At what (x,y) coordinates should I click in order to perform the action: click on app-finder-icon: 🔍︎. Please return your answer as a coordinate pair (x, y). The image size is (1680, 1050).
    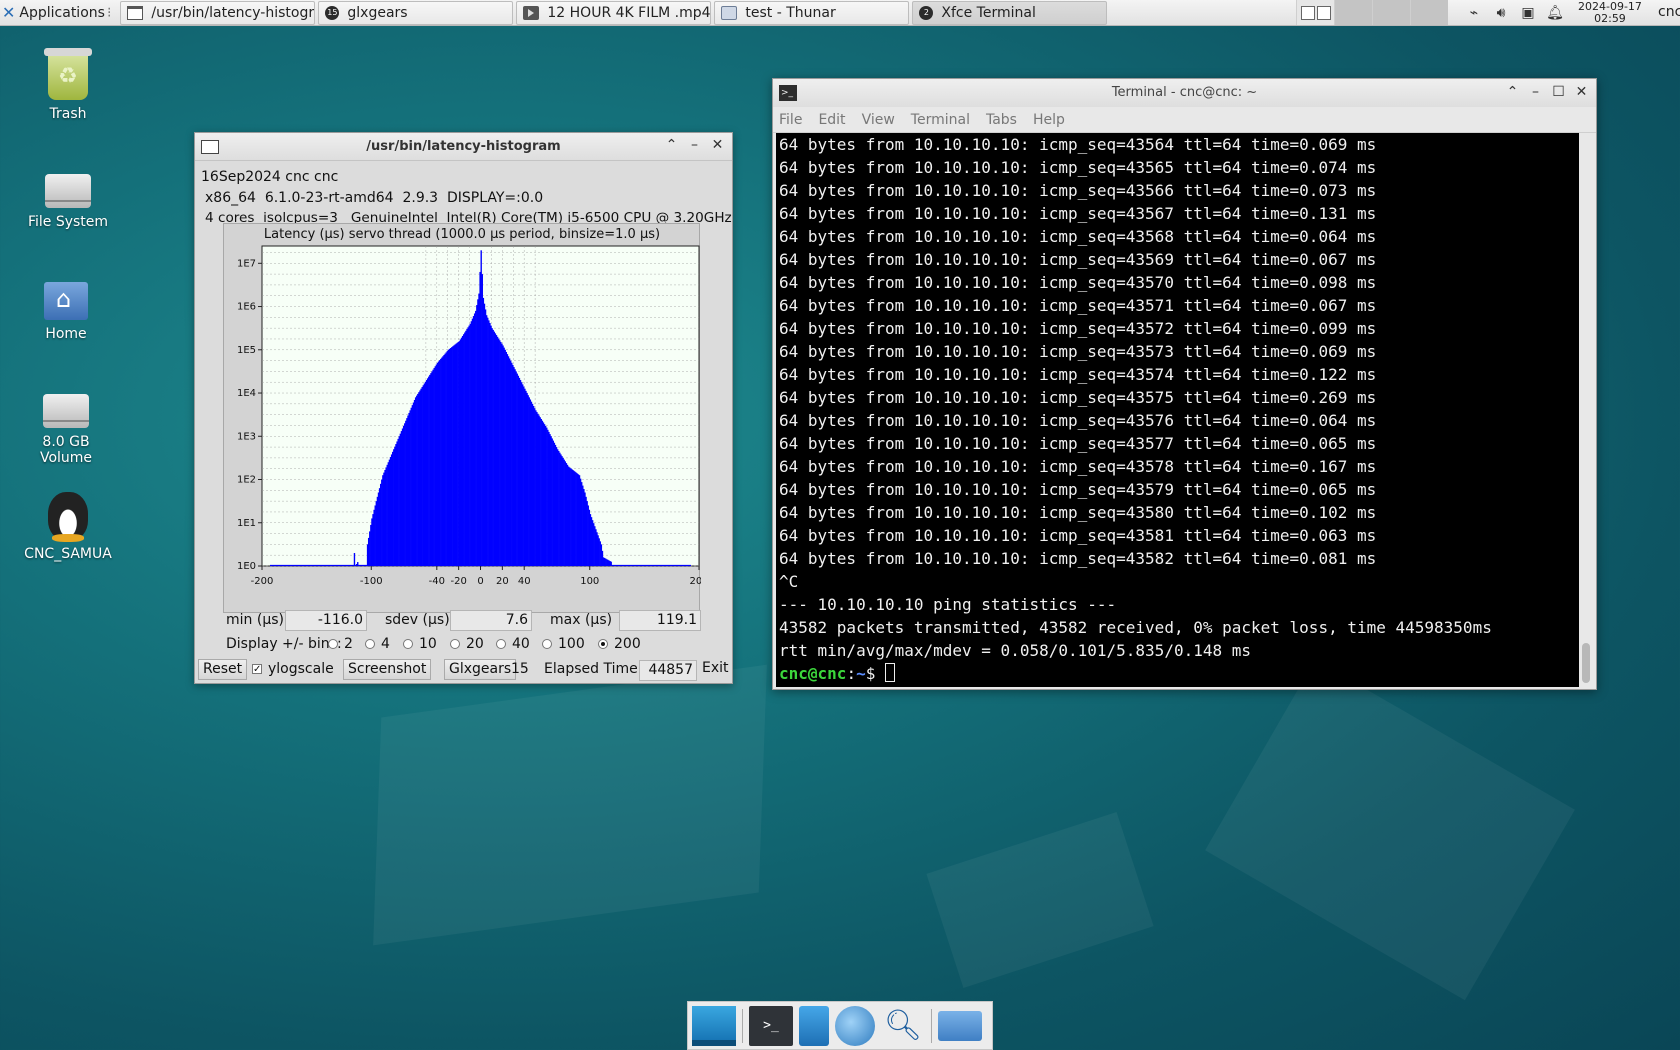
    Looking at the image, I should click on (903, 1026).